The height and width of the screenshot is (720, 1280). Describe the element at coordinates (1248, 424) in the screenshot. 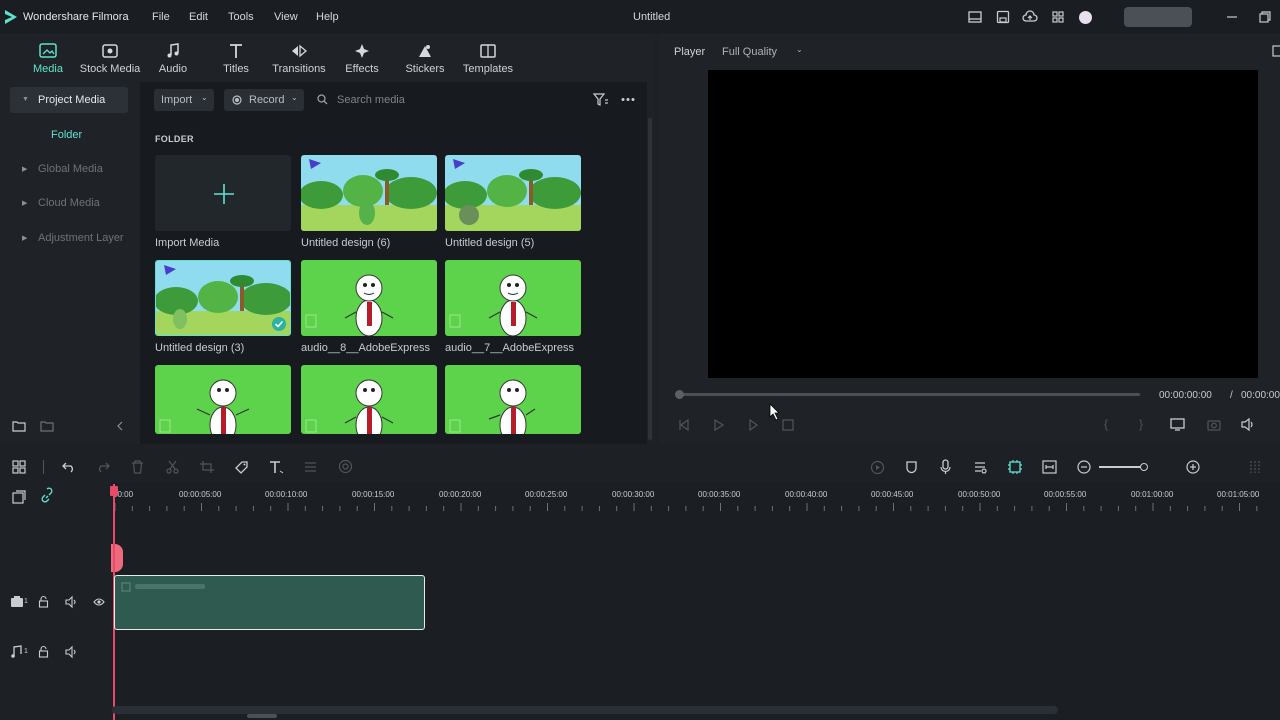

I see `volume-icon` at that location.